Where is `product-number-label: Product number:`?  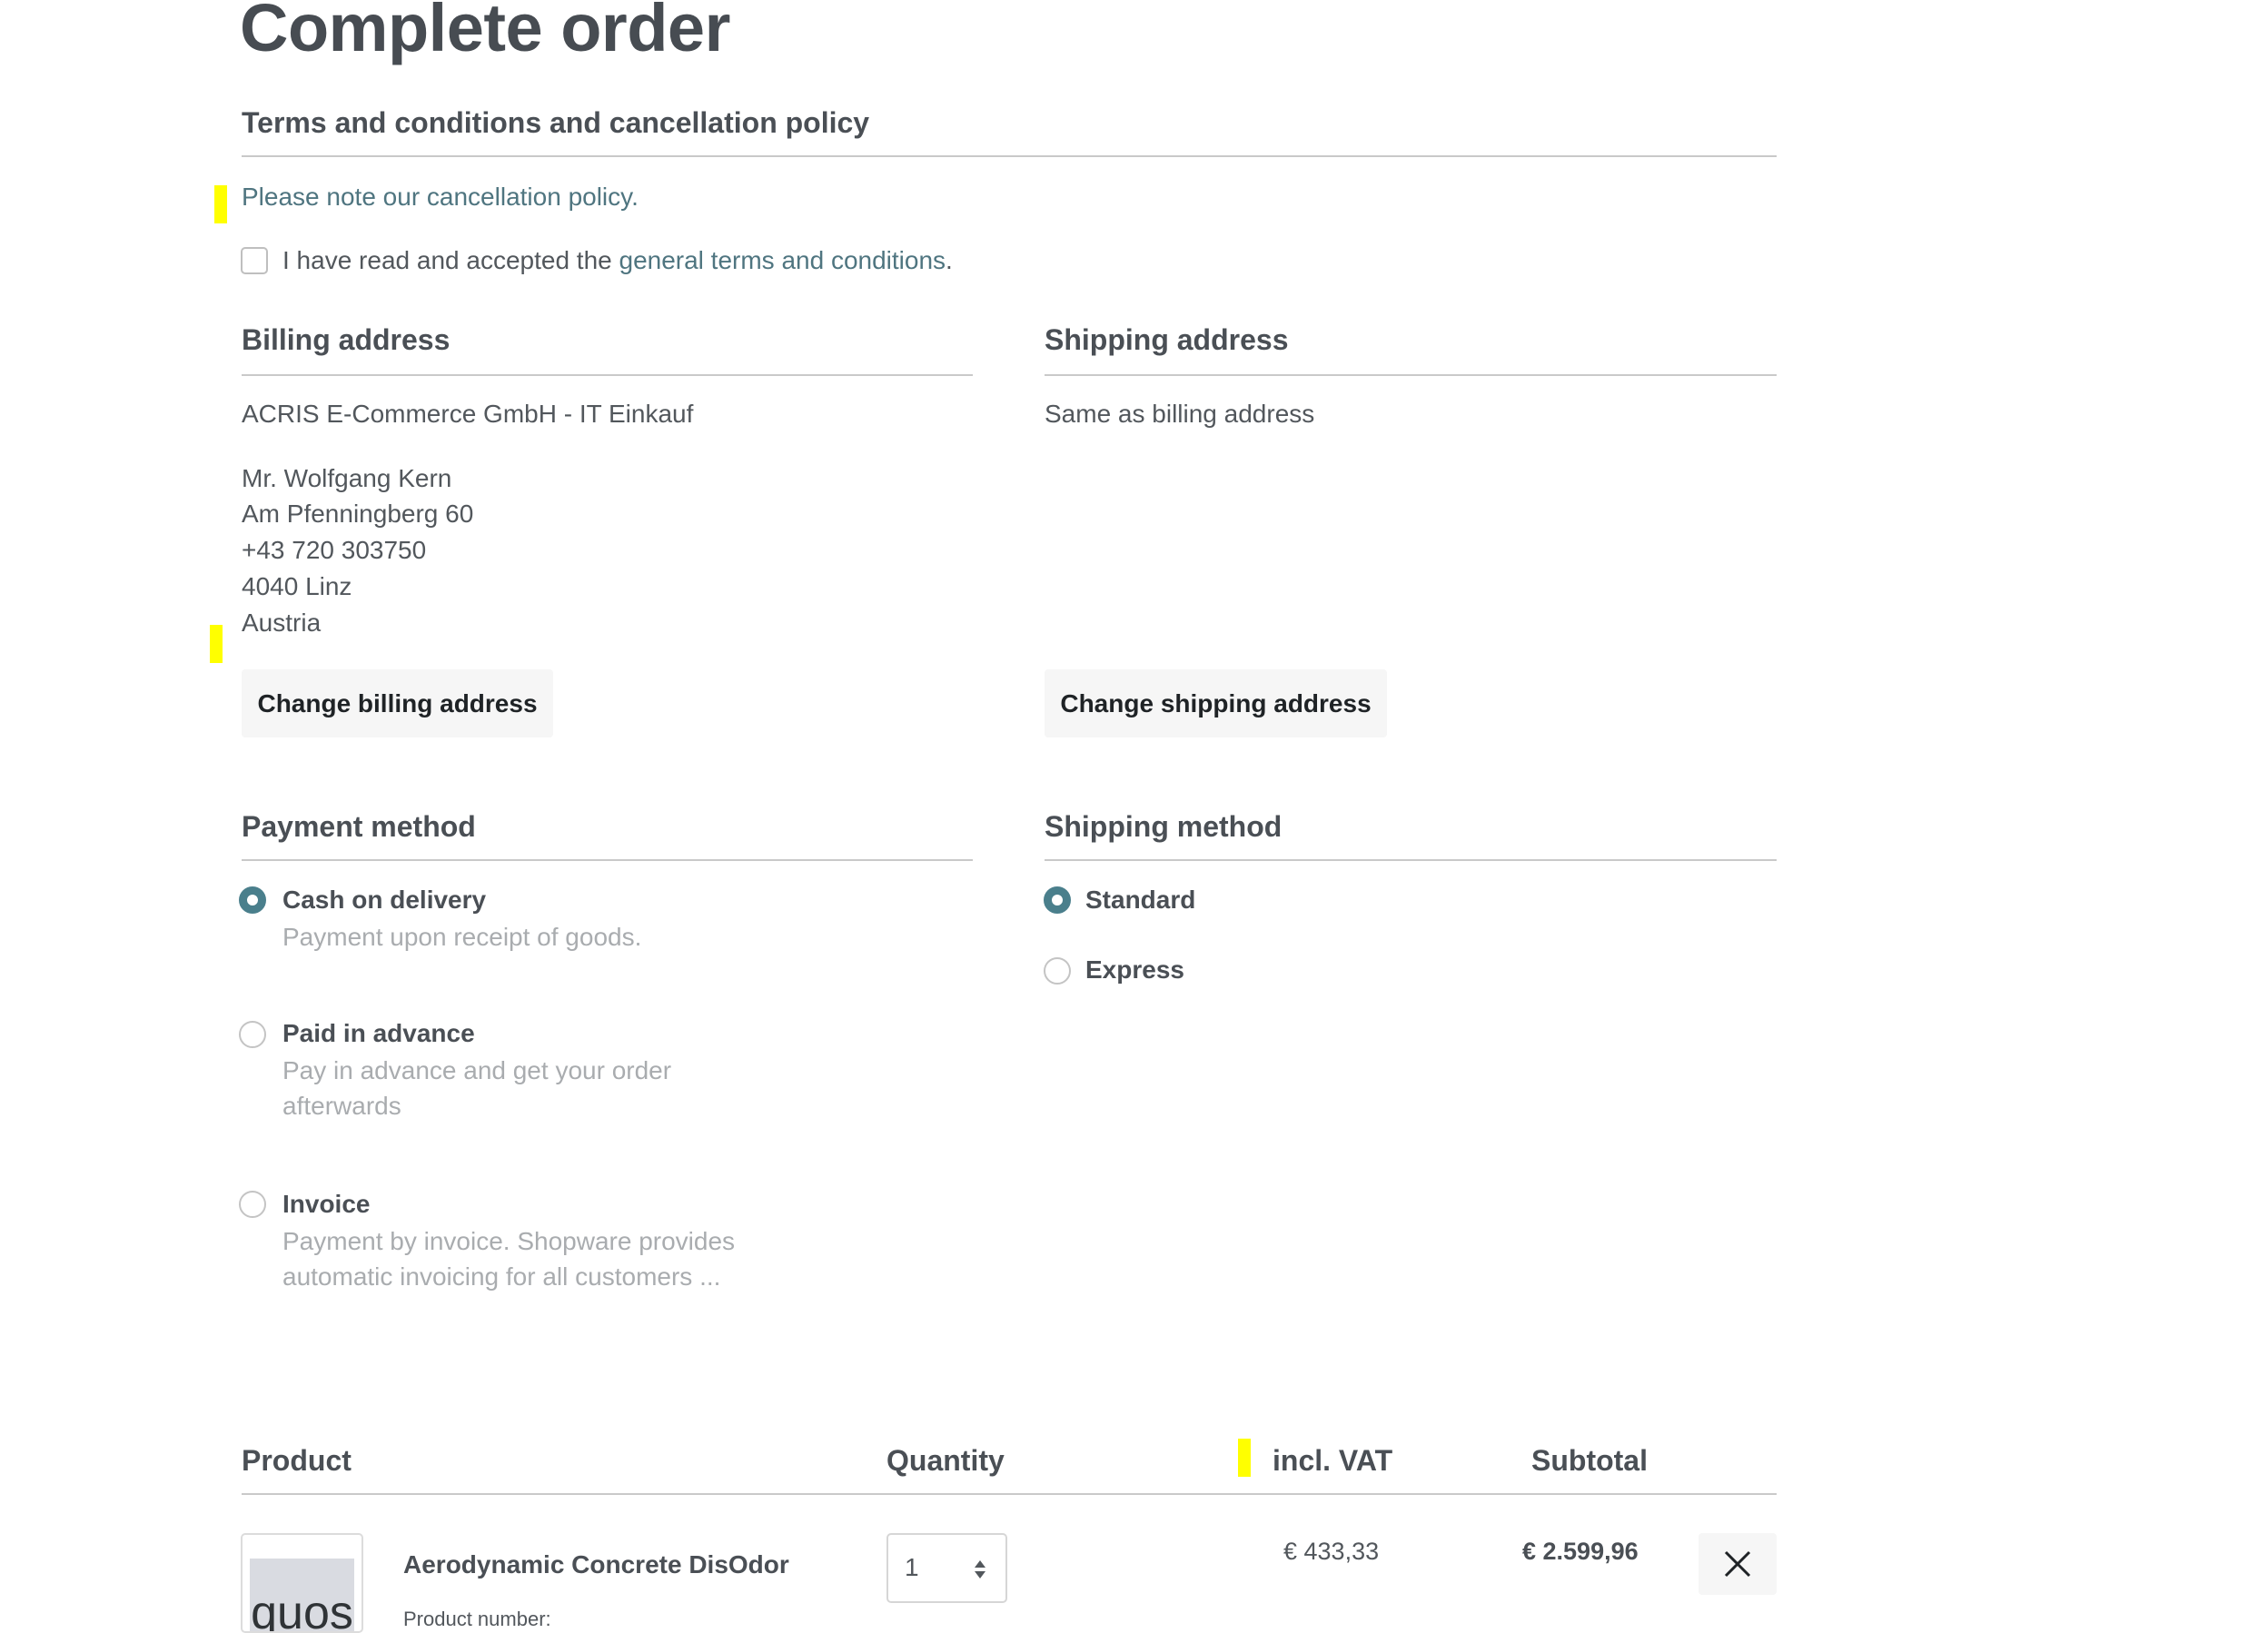
product-number-label: Product number: is located at coordinates (477, 1619).